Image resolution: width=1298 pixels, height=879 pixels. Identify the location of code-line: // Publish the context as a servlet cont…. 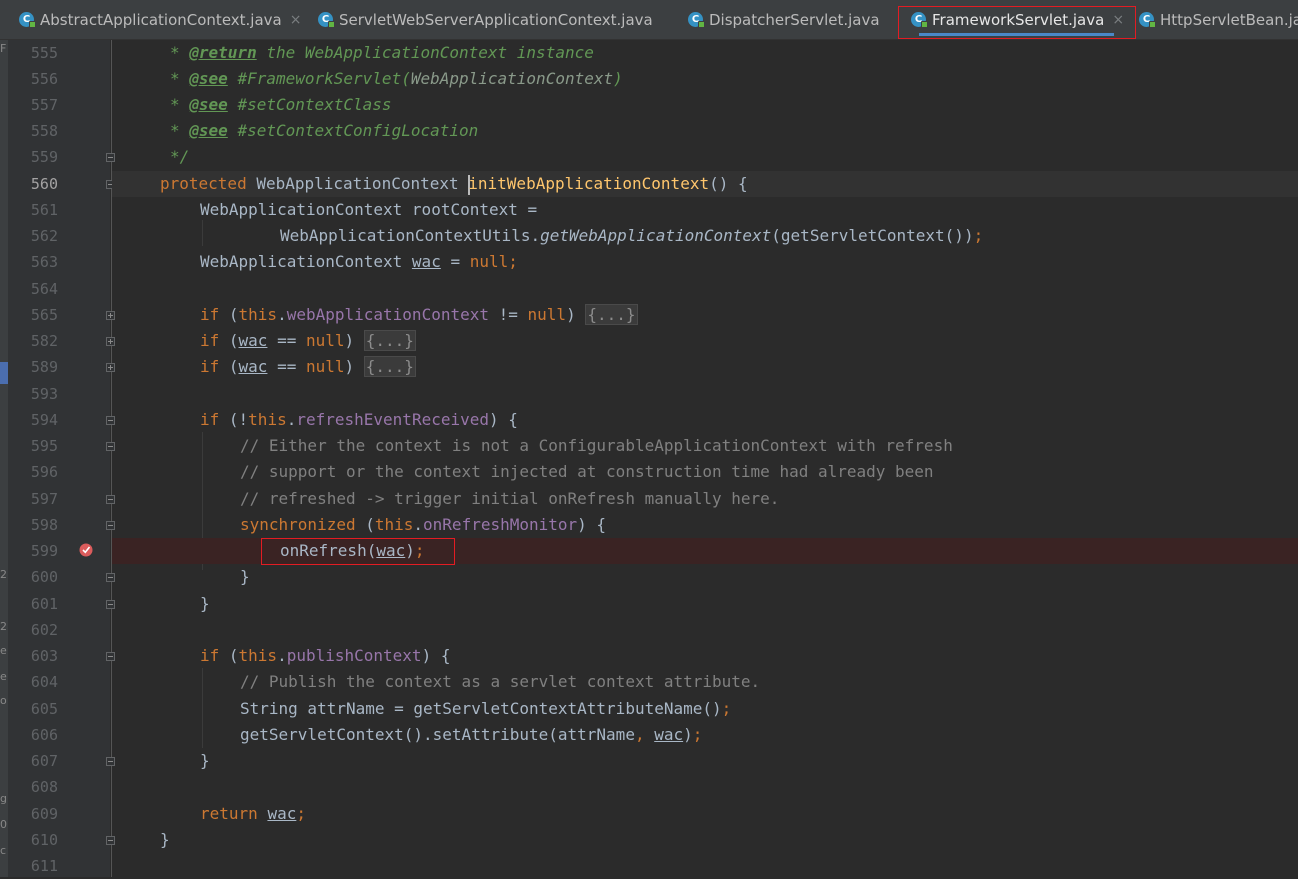
(705, 682).